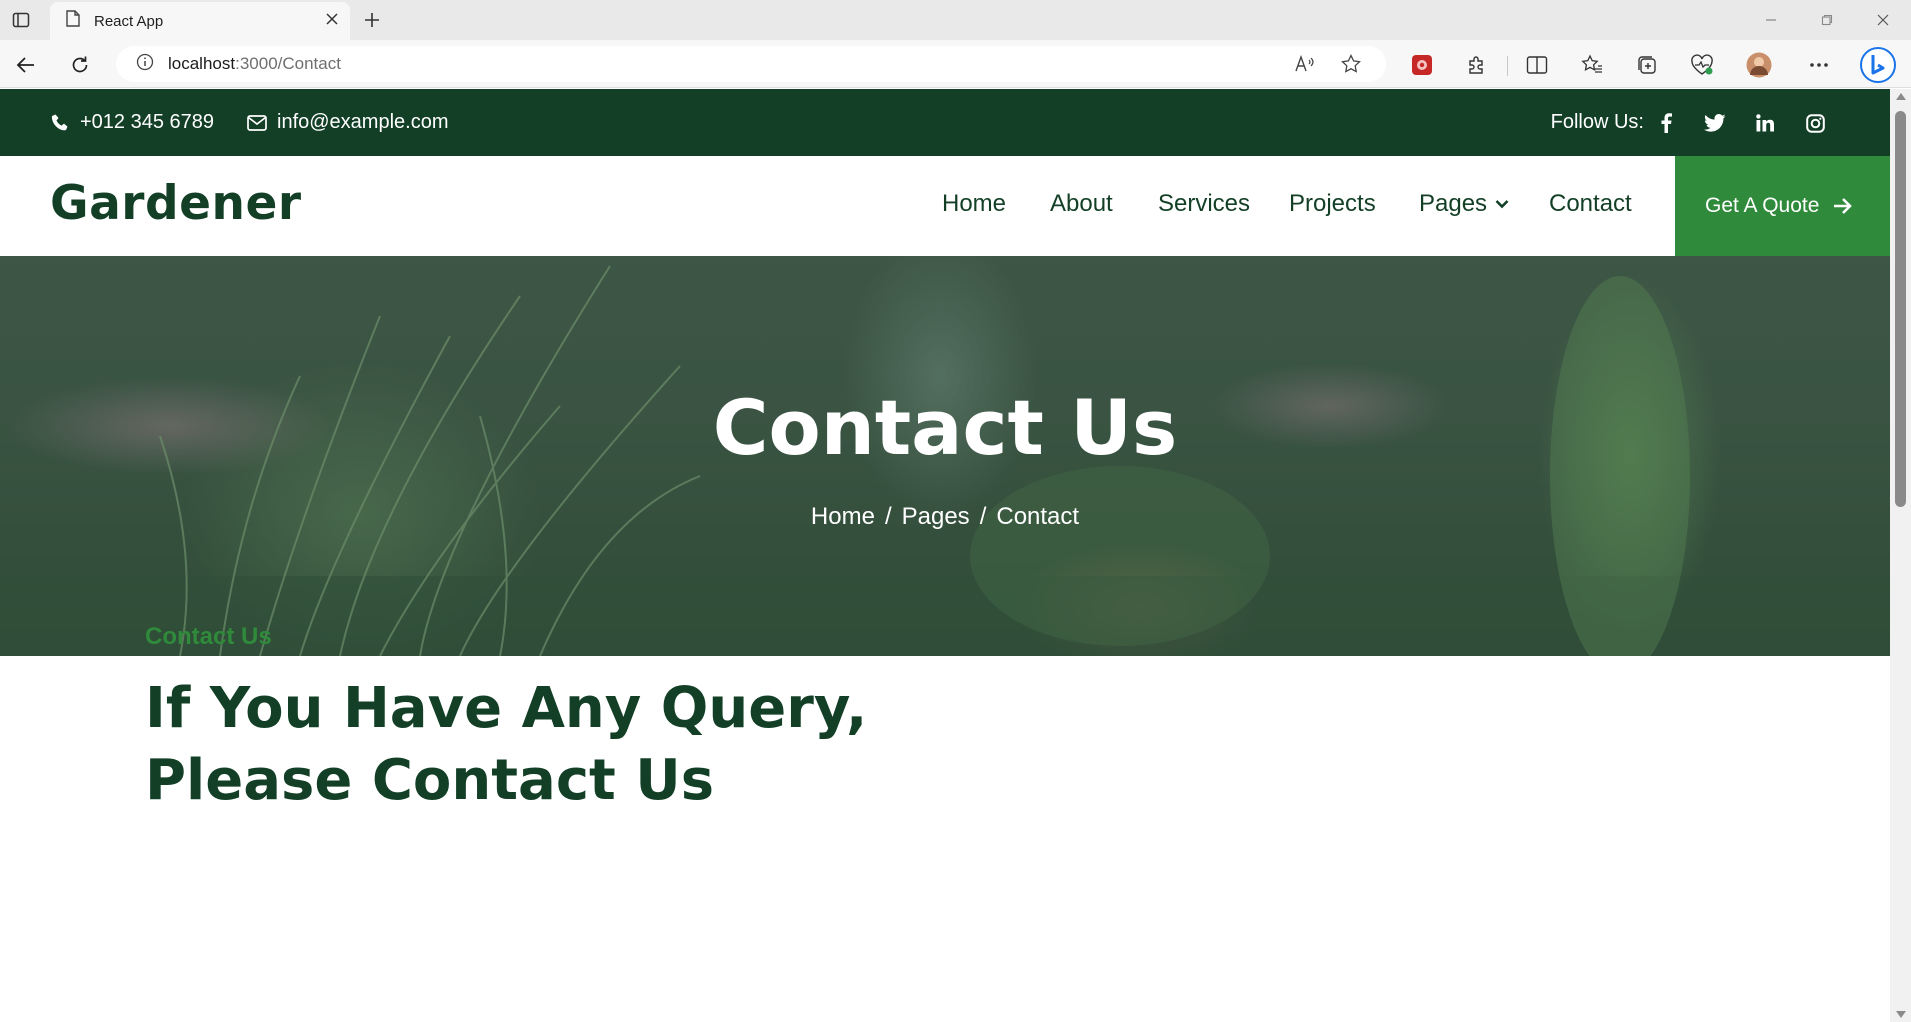 This screenshot has height=1022, width=1911. Describe the element at coordinates (129, 21) in the screenshot. I see `tab-title: React App` at that location.